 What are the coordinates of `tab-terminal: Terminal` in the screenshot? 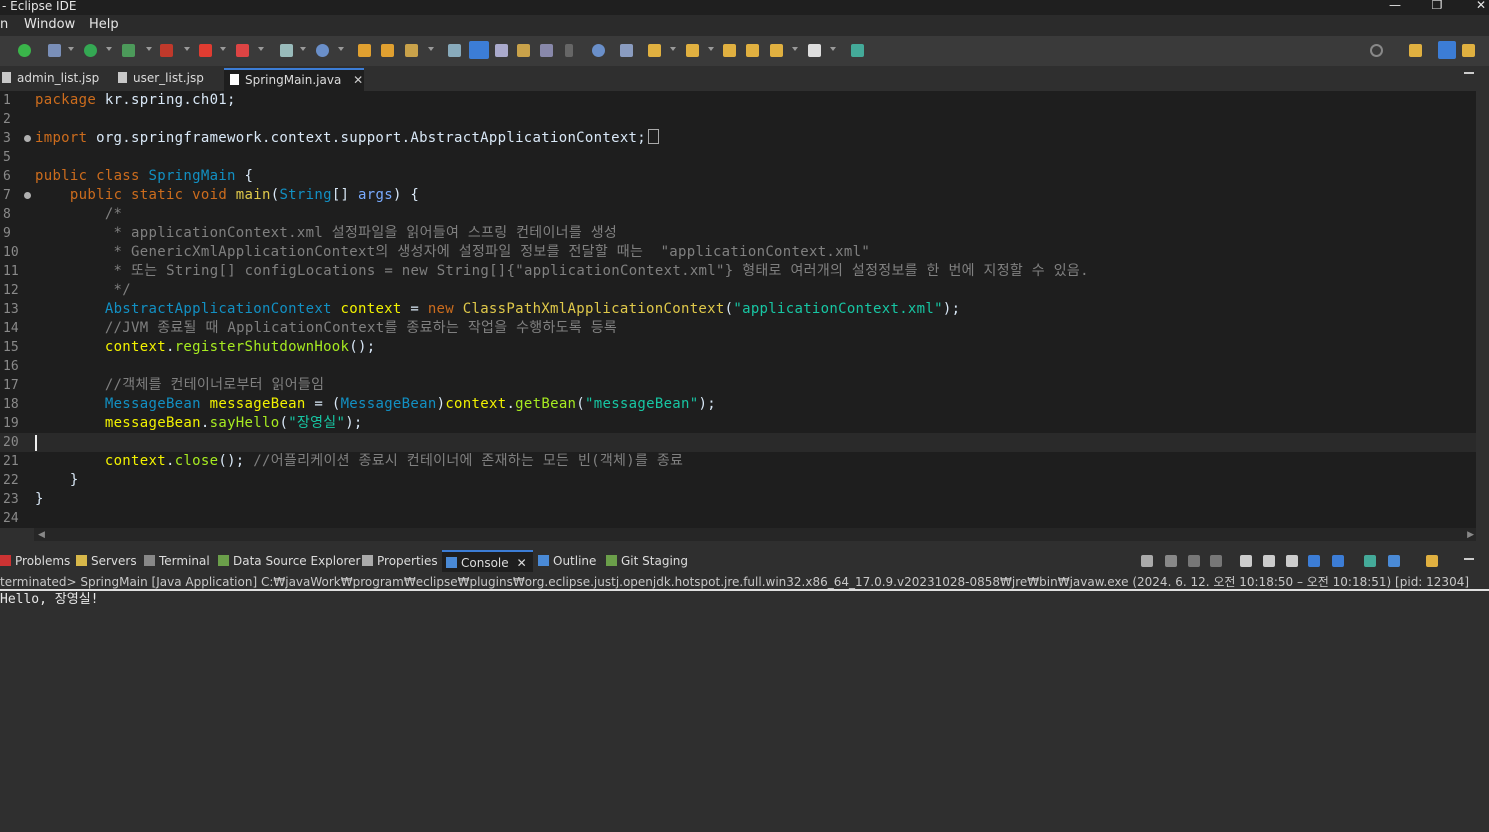 It's located at (177, 561).